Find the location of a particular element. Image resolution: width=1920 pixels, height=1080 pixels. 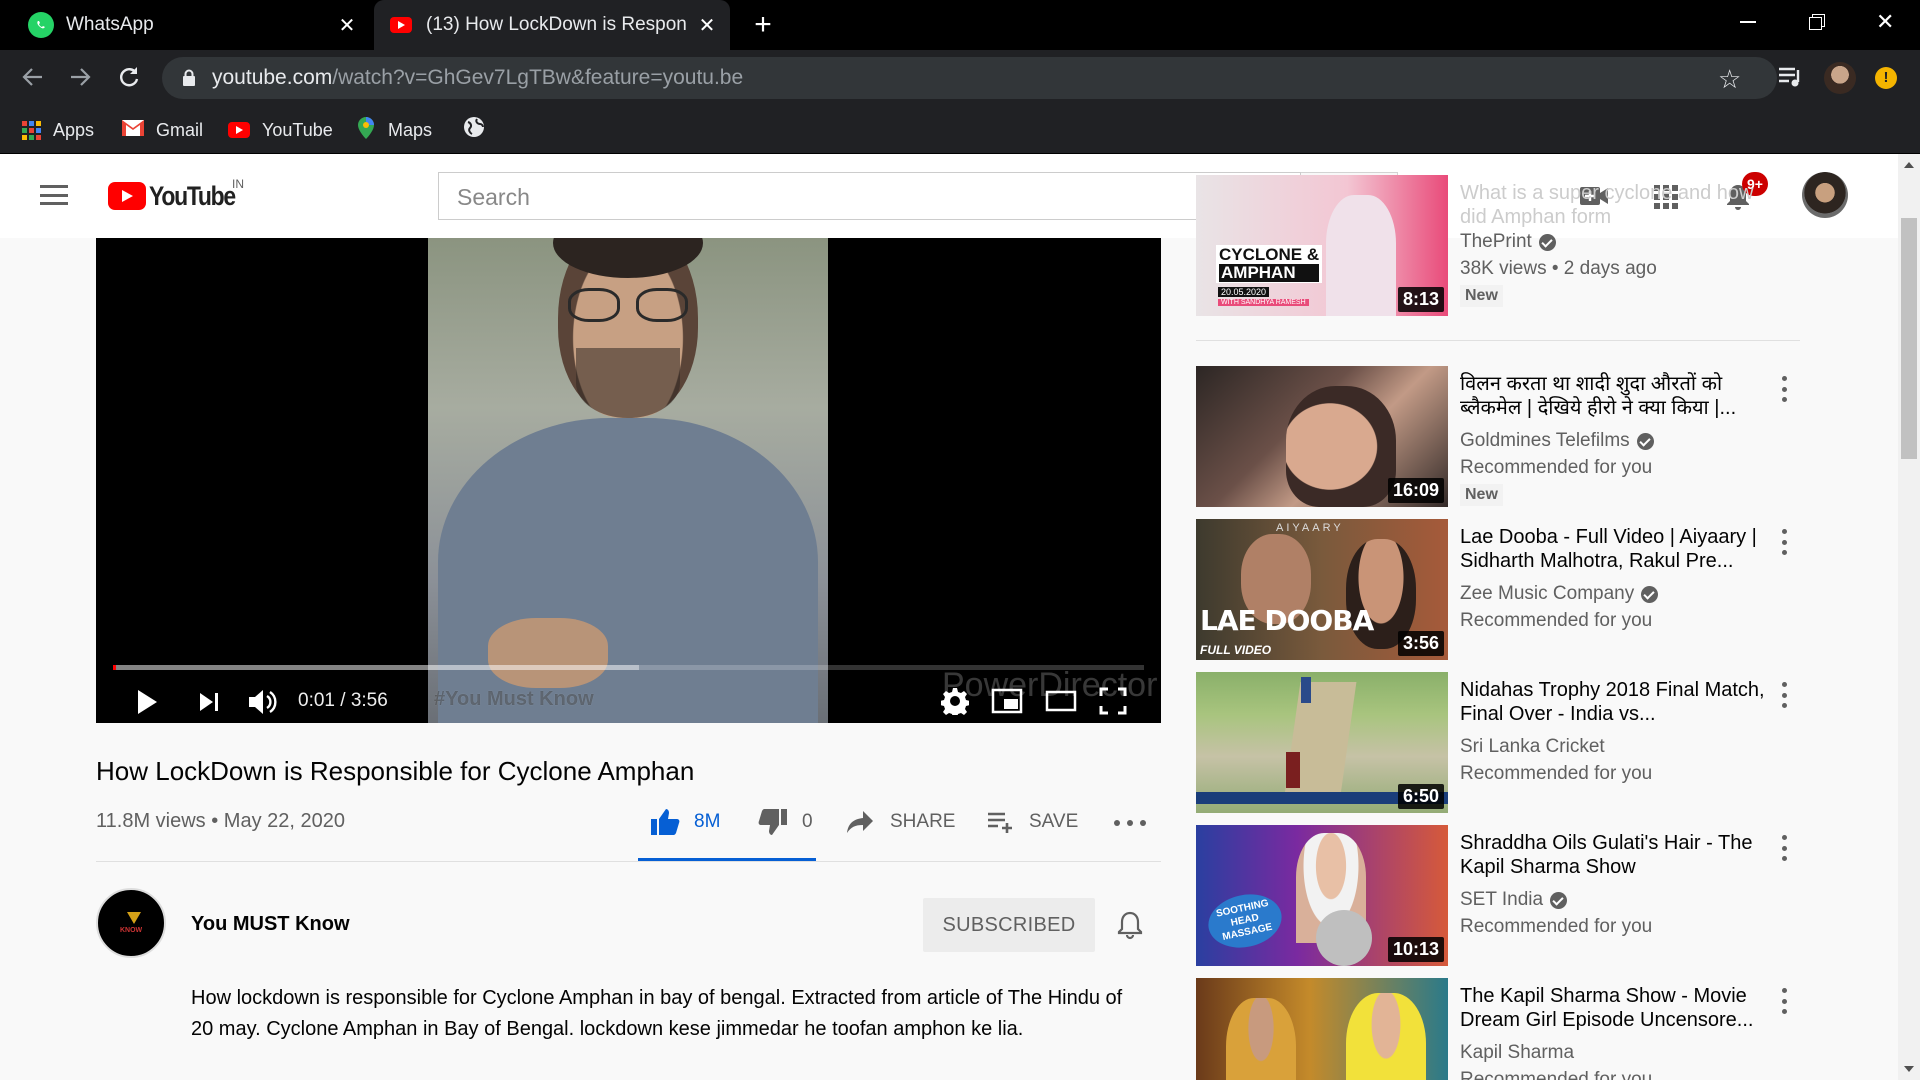

minimize-icon is located at coordinates (1748, 22).